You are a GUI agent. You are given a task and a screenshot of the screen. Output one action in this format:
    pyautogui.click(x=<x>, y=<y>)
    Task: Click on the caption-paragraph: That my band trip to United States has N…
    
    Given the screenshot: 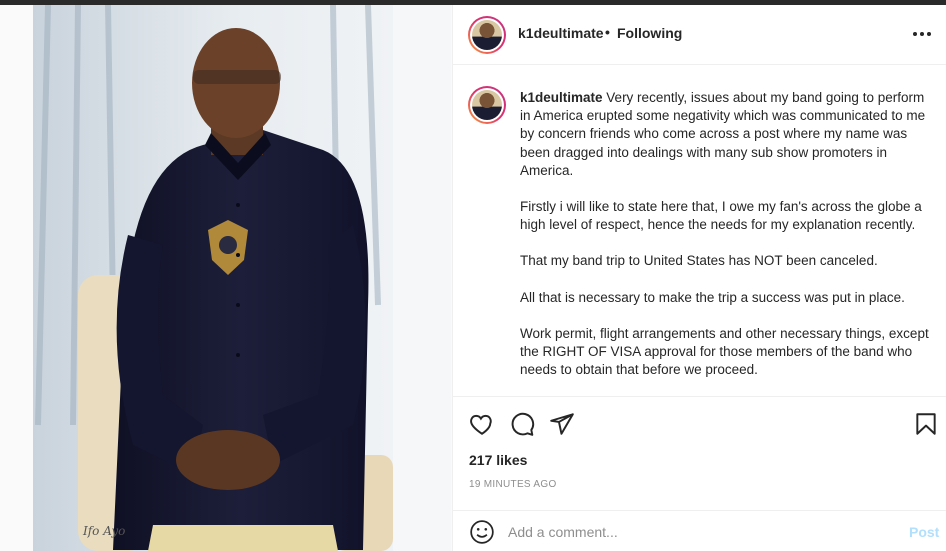 What is the action you would take?
    pyautogui.click(x=699, y=261)
    